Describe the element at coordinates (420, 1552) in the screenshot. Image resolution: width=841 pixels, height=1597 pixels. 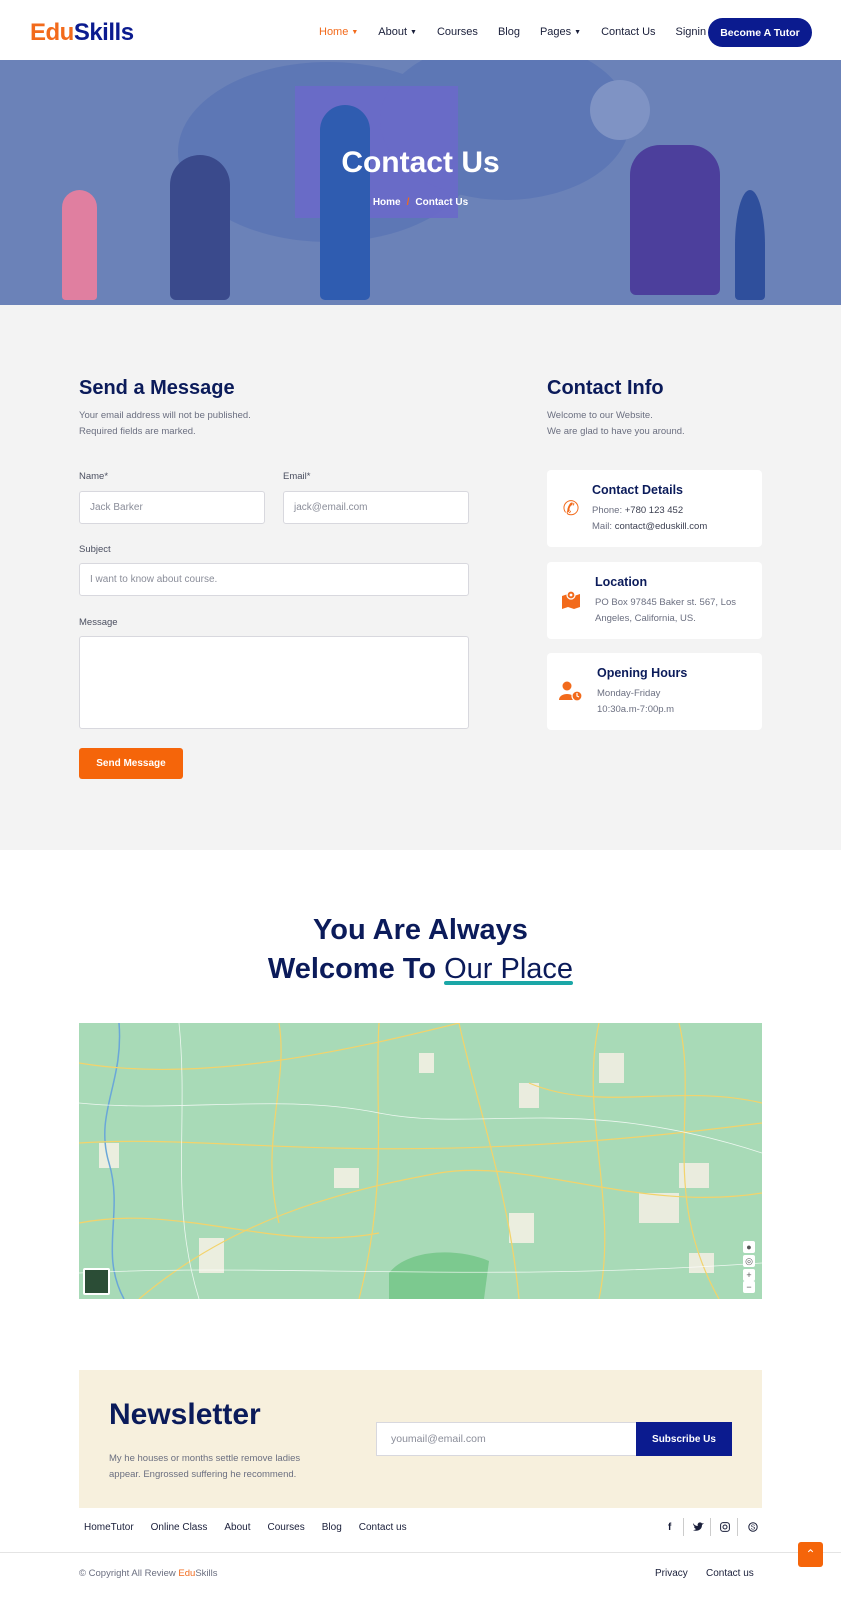
I see `footer-divider` at that location.